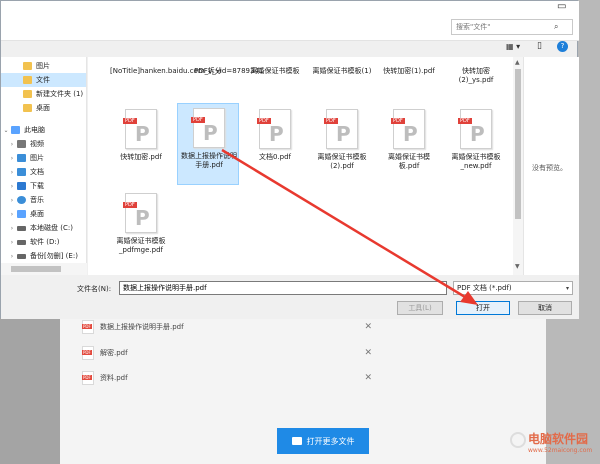  Describe the element at coordinates (565, 7) in the screenshot. I see `window-icon: ▭` at that location.